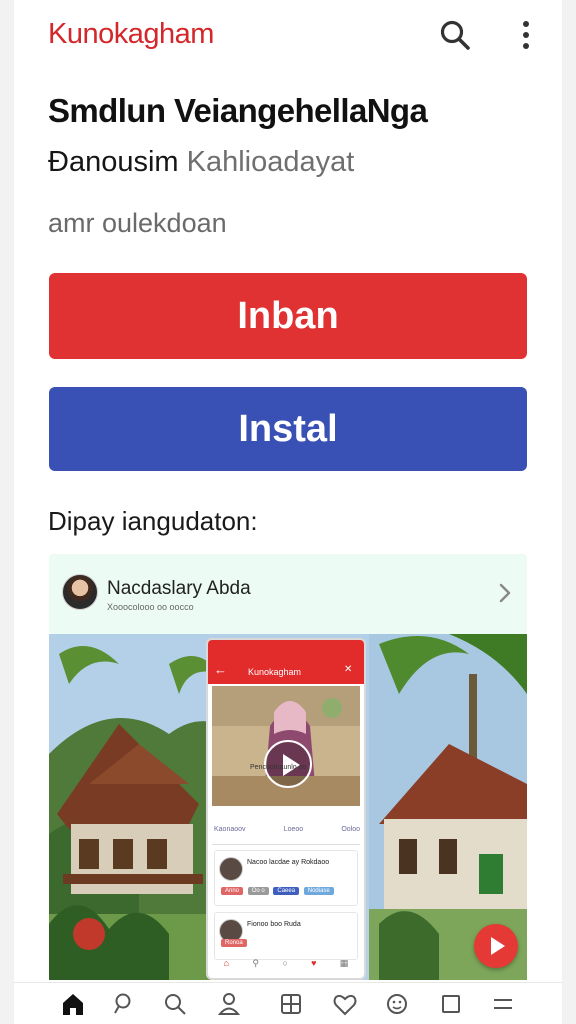 This screenshot has height=1024, width=576. Describe the element at coordinates (286, 746) in the screenshot. I see `video-thumbnail` at that location.